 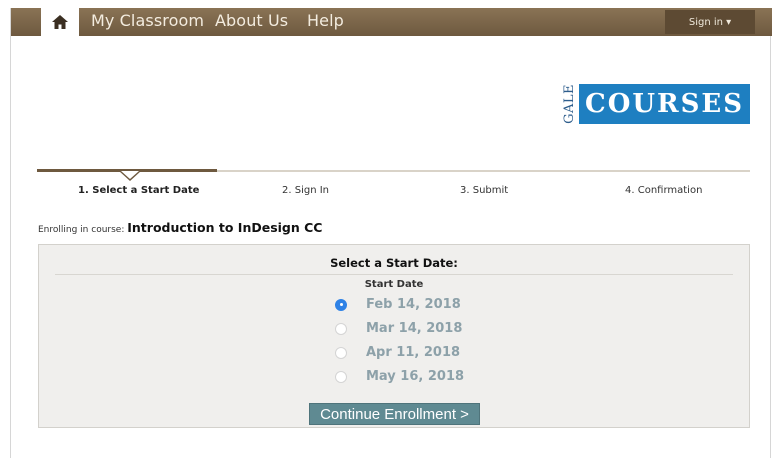 I want to click on date-option-label: Feb 14, 2018, so click(x=413, y=304).